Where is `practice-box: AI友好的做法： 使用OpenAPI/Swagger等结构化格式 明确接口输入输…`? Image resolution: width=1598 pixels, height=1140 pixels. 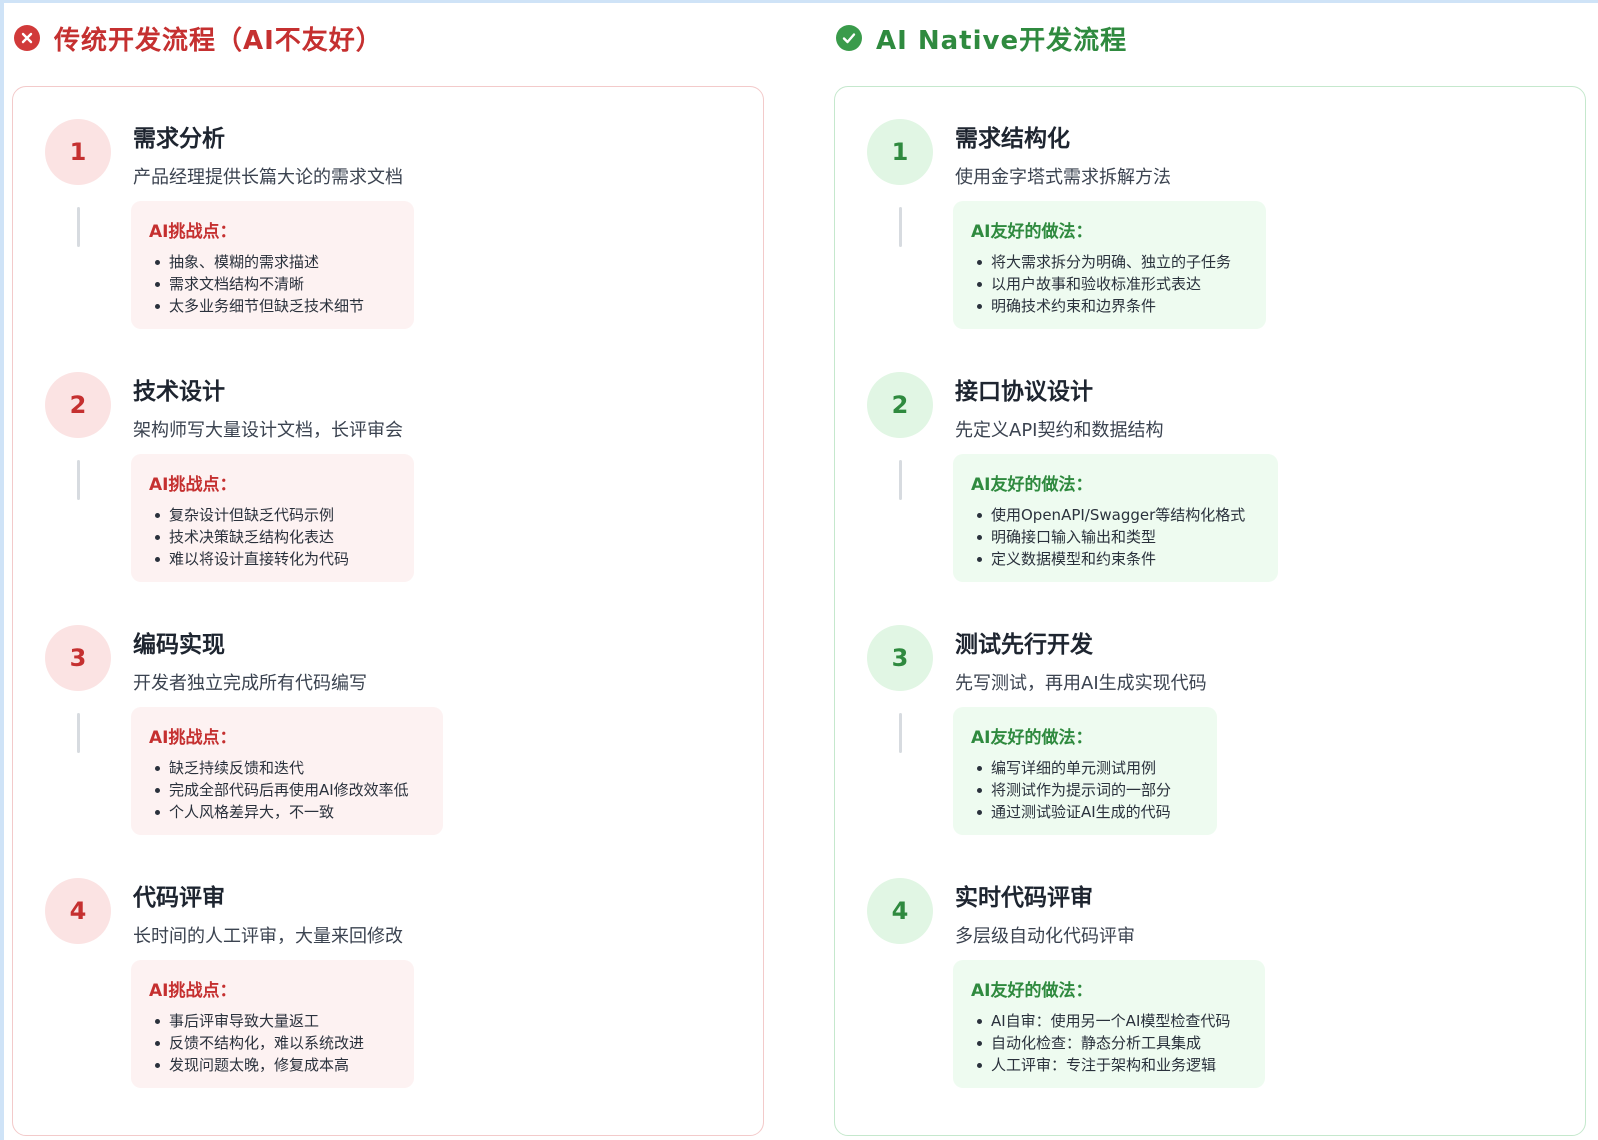 practice-box: AI友好的做法： 使用OpenAPI/Swagger等结构化格式 明确接口输入输… is located at coordinates (1115, 518).